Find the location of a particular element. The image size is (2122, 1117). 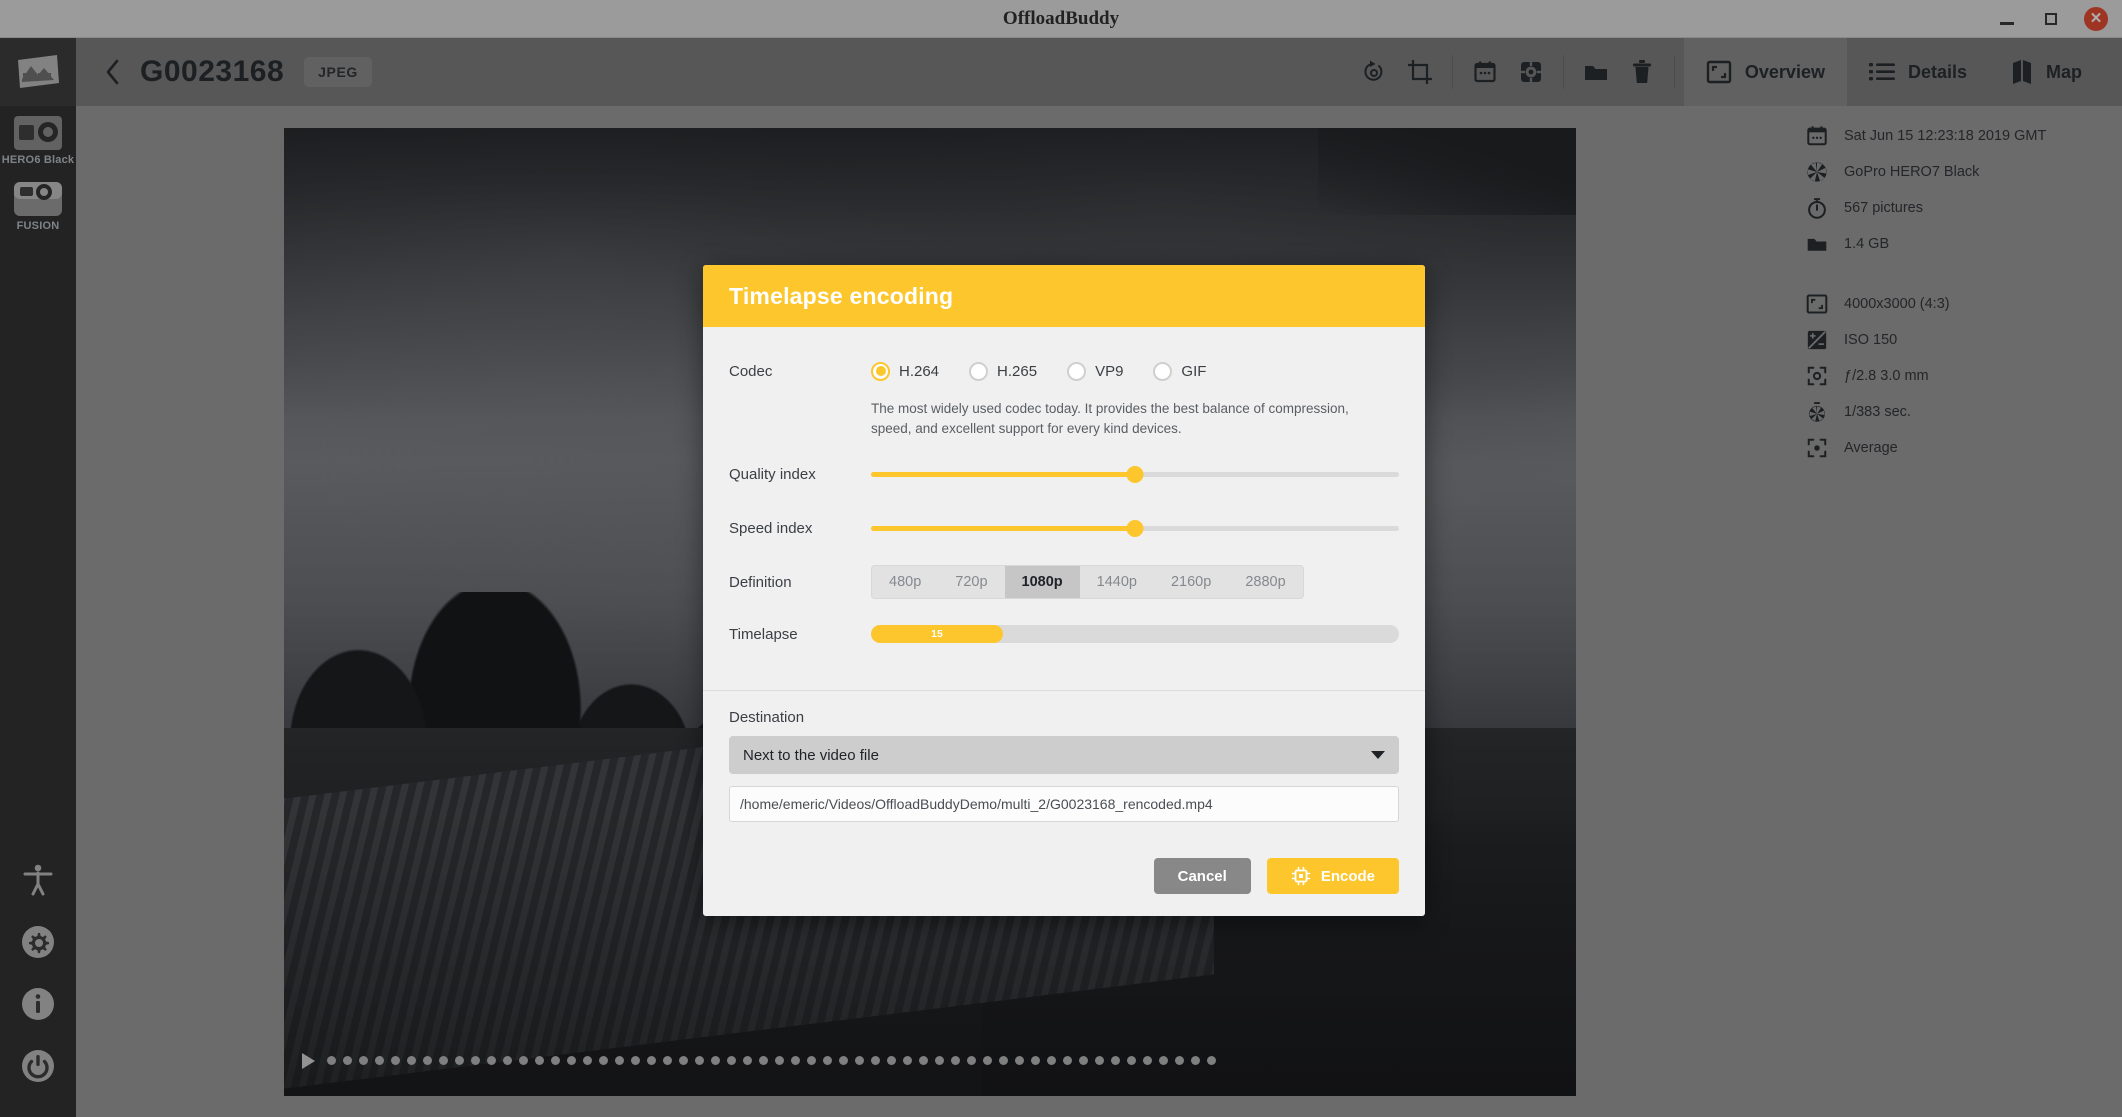

quality-label: Quality index is located at coordinates (772, 474).